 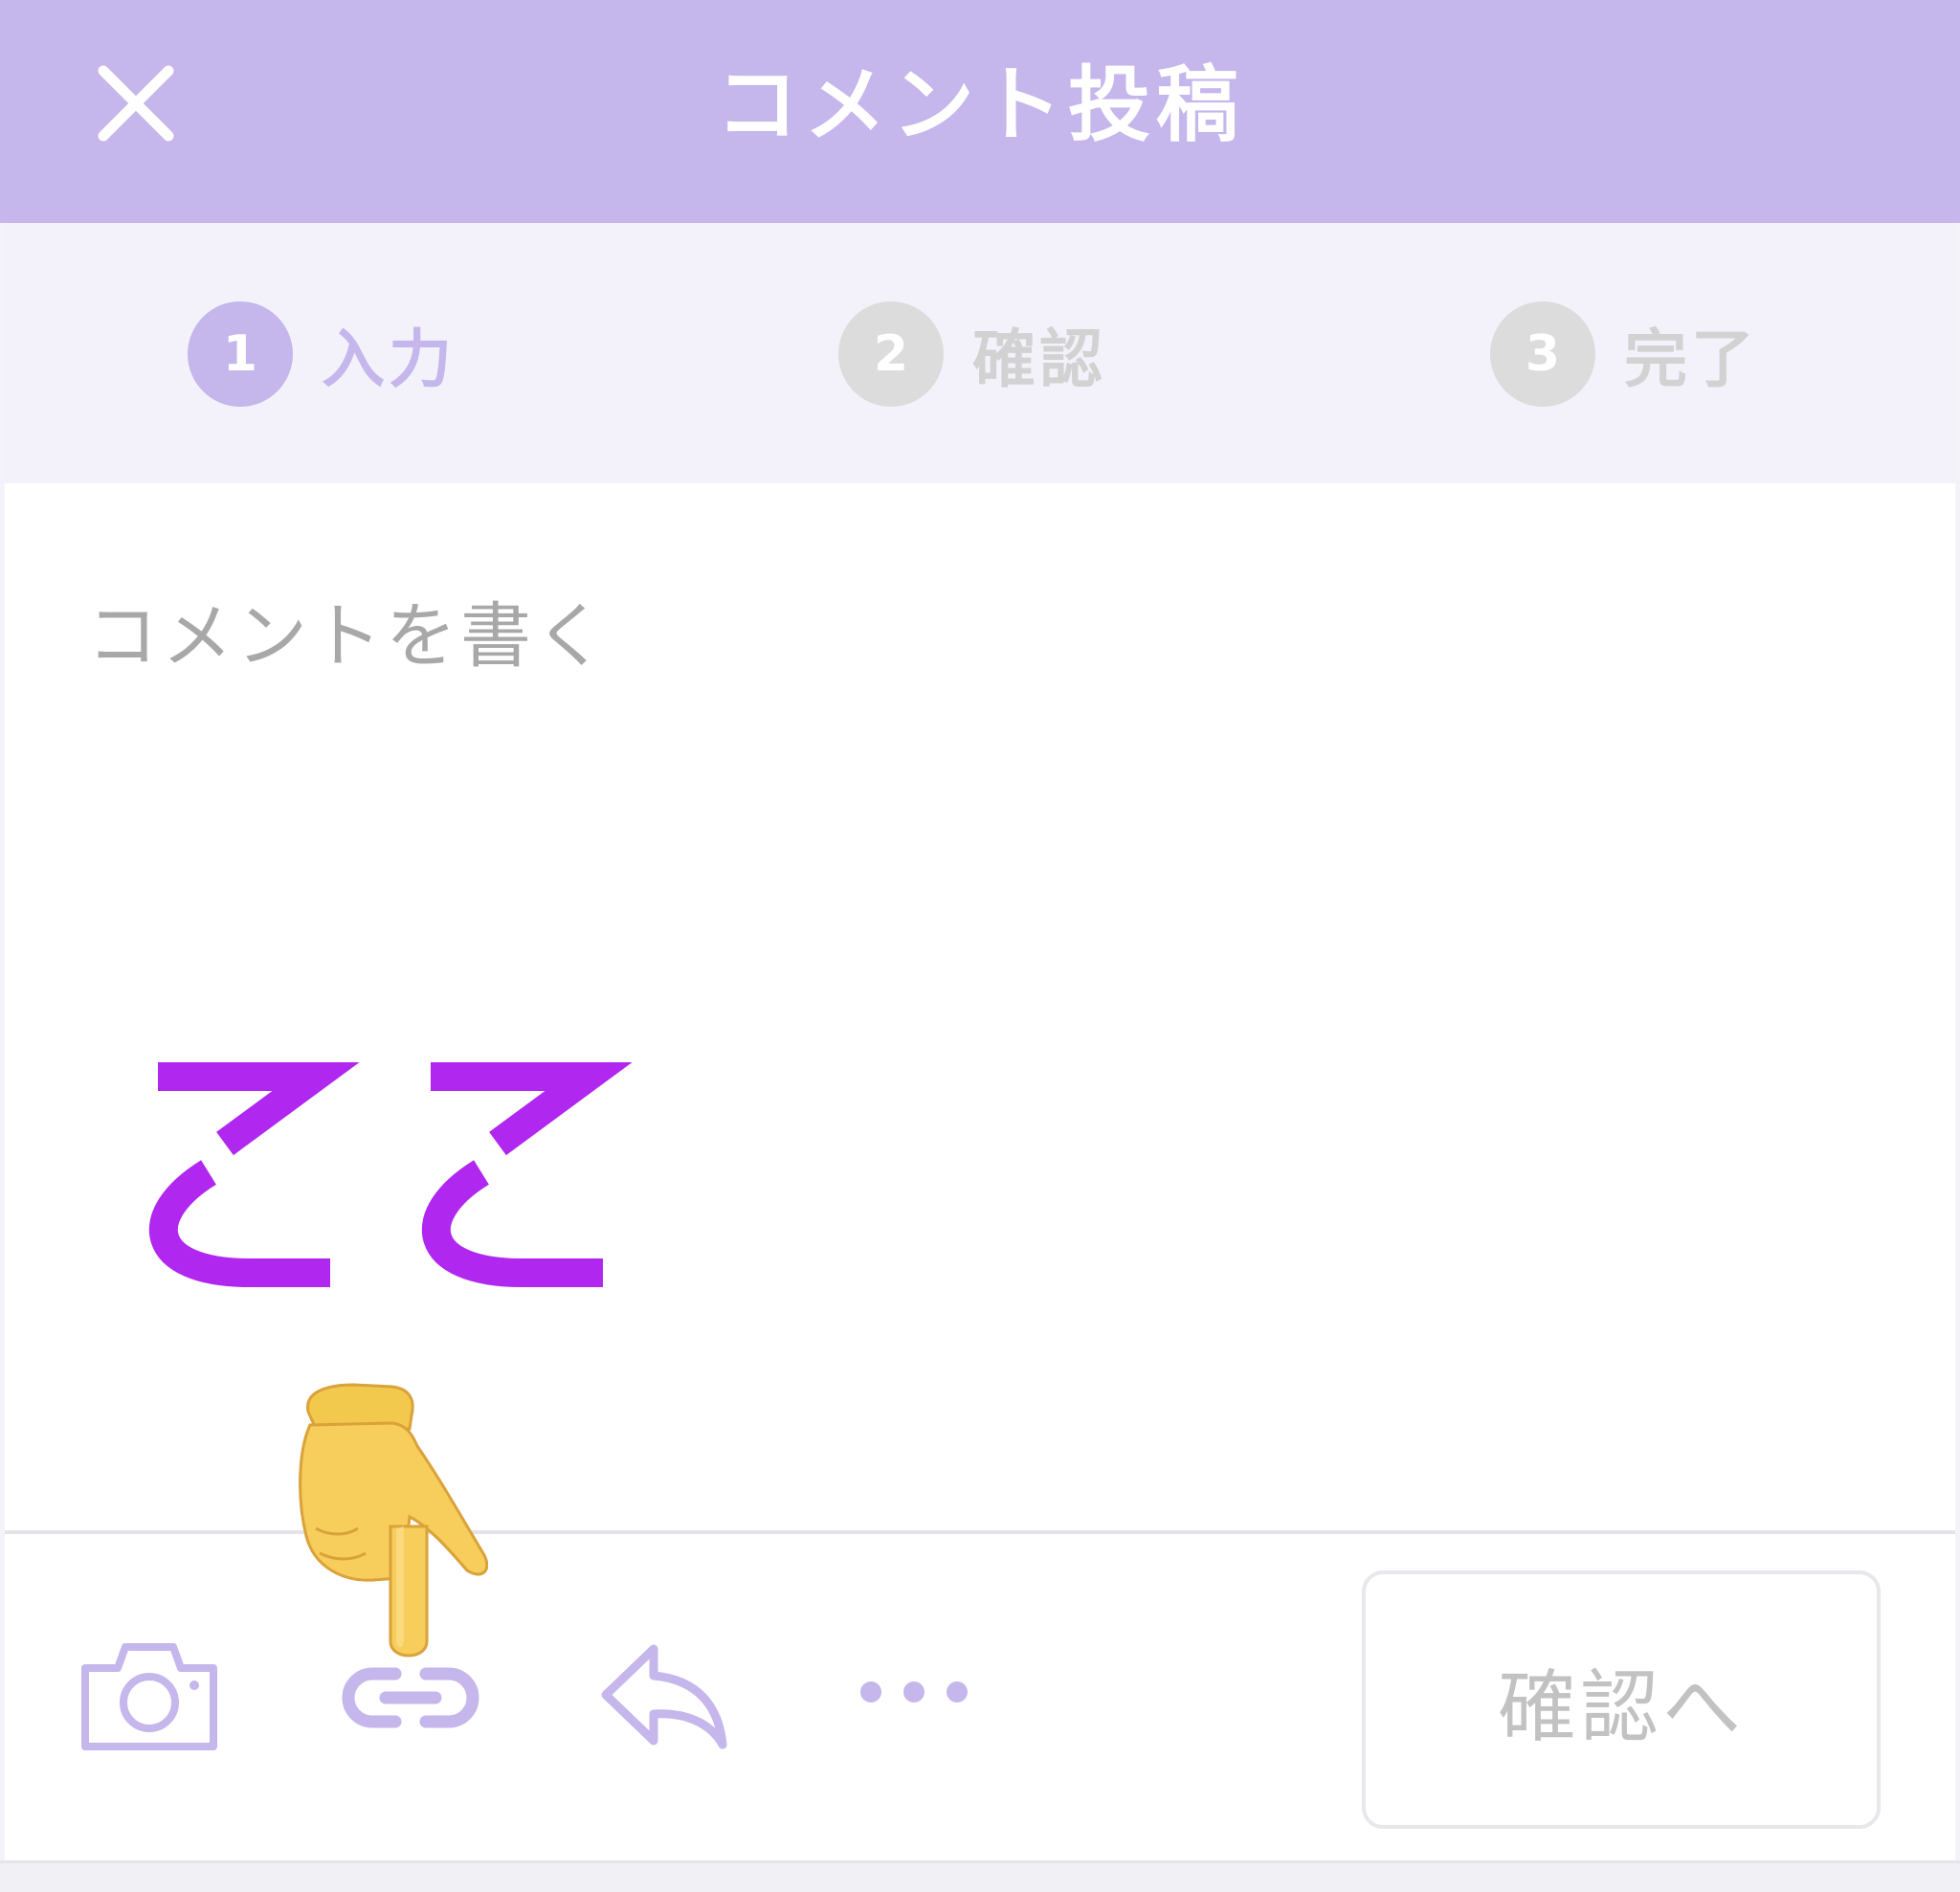 I want to click on more-icon, so click(x=914, y=1692).